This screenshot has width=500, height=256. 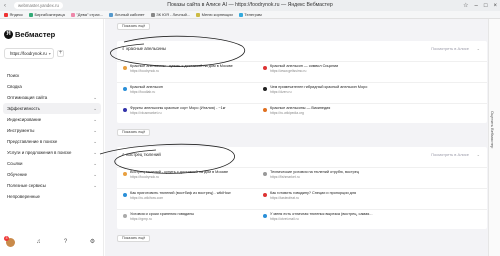 What do you see at coordinates (50, 241) in the screenshot?
I see `sidebar-footer: 3 ♫ ? ⚙` at bounding box center [50, 241].